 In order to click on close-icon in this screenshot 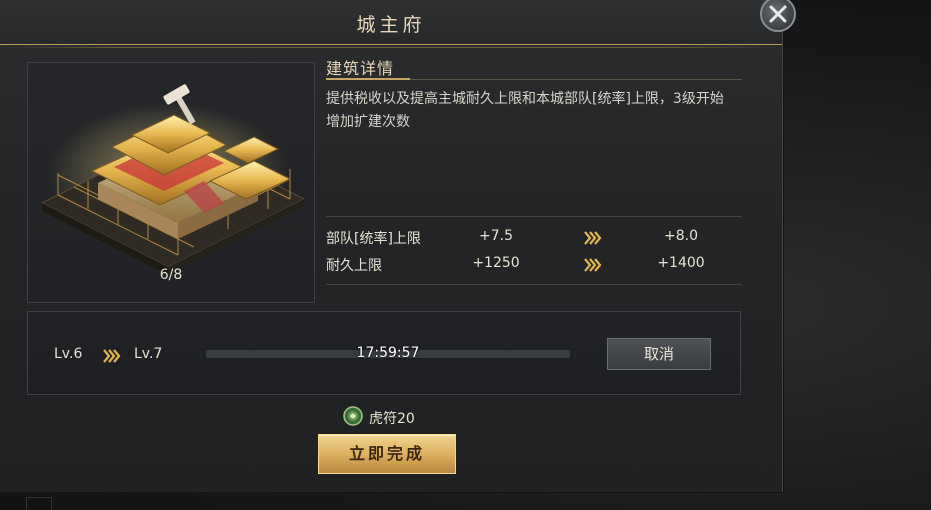, I will do `click(778, 14)`.